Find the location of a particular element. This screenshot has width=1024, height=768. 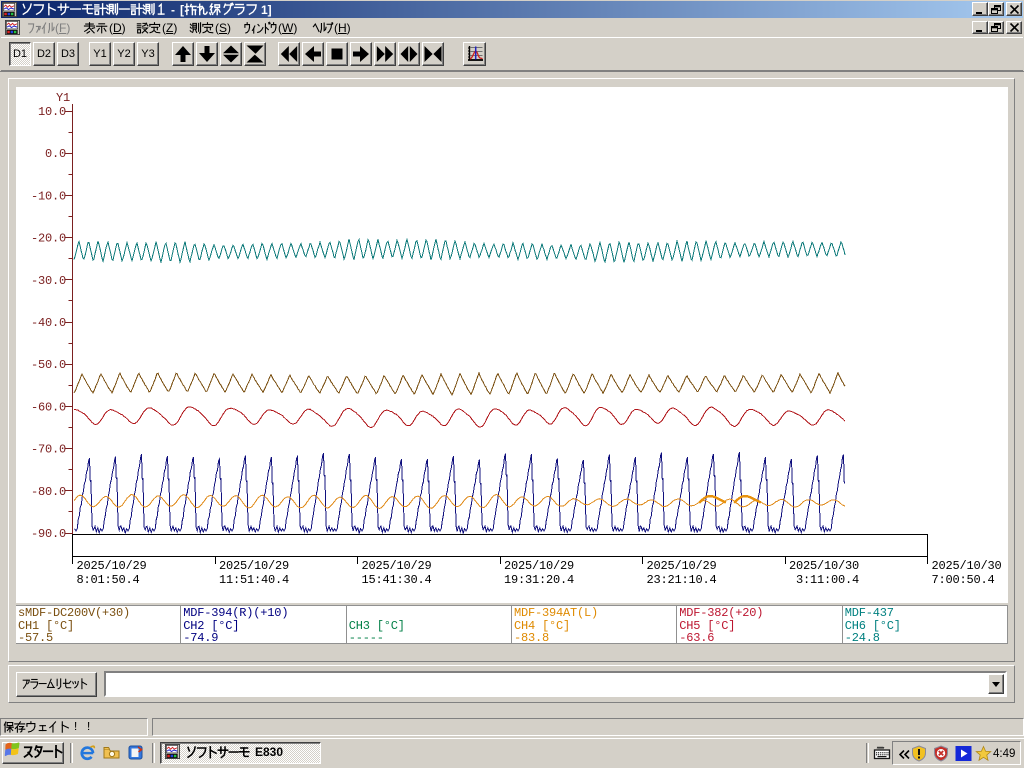

svg-text: -50.0 is located at coordinates (48, 365).